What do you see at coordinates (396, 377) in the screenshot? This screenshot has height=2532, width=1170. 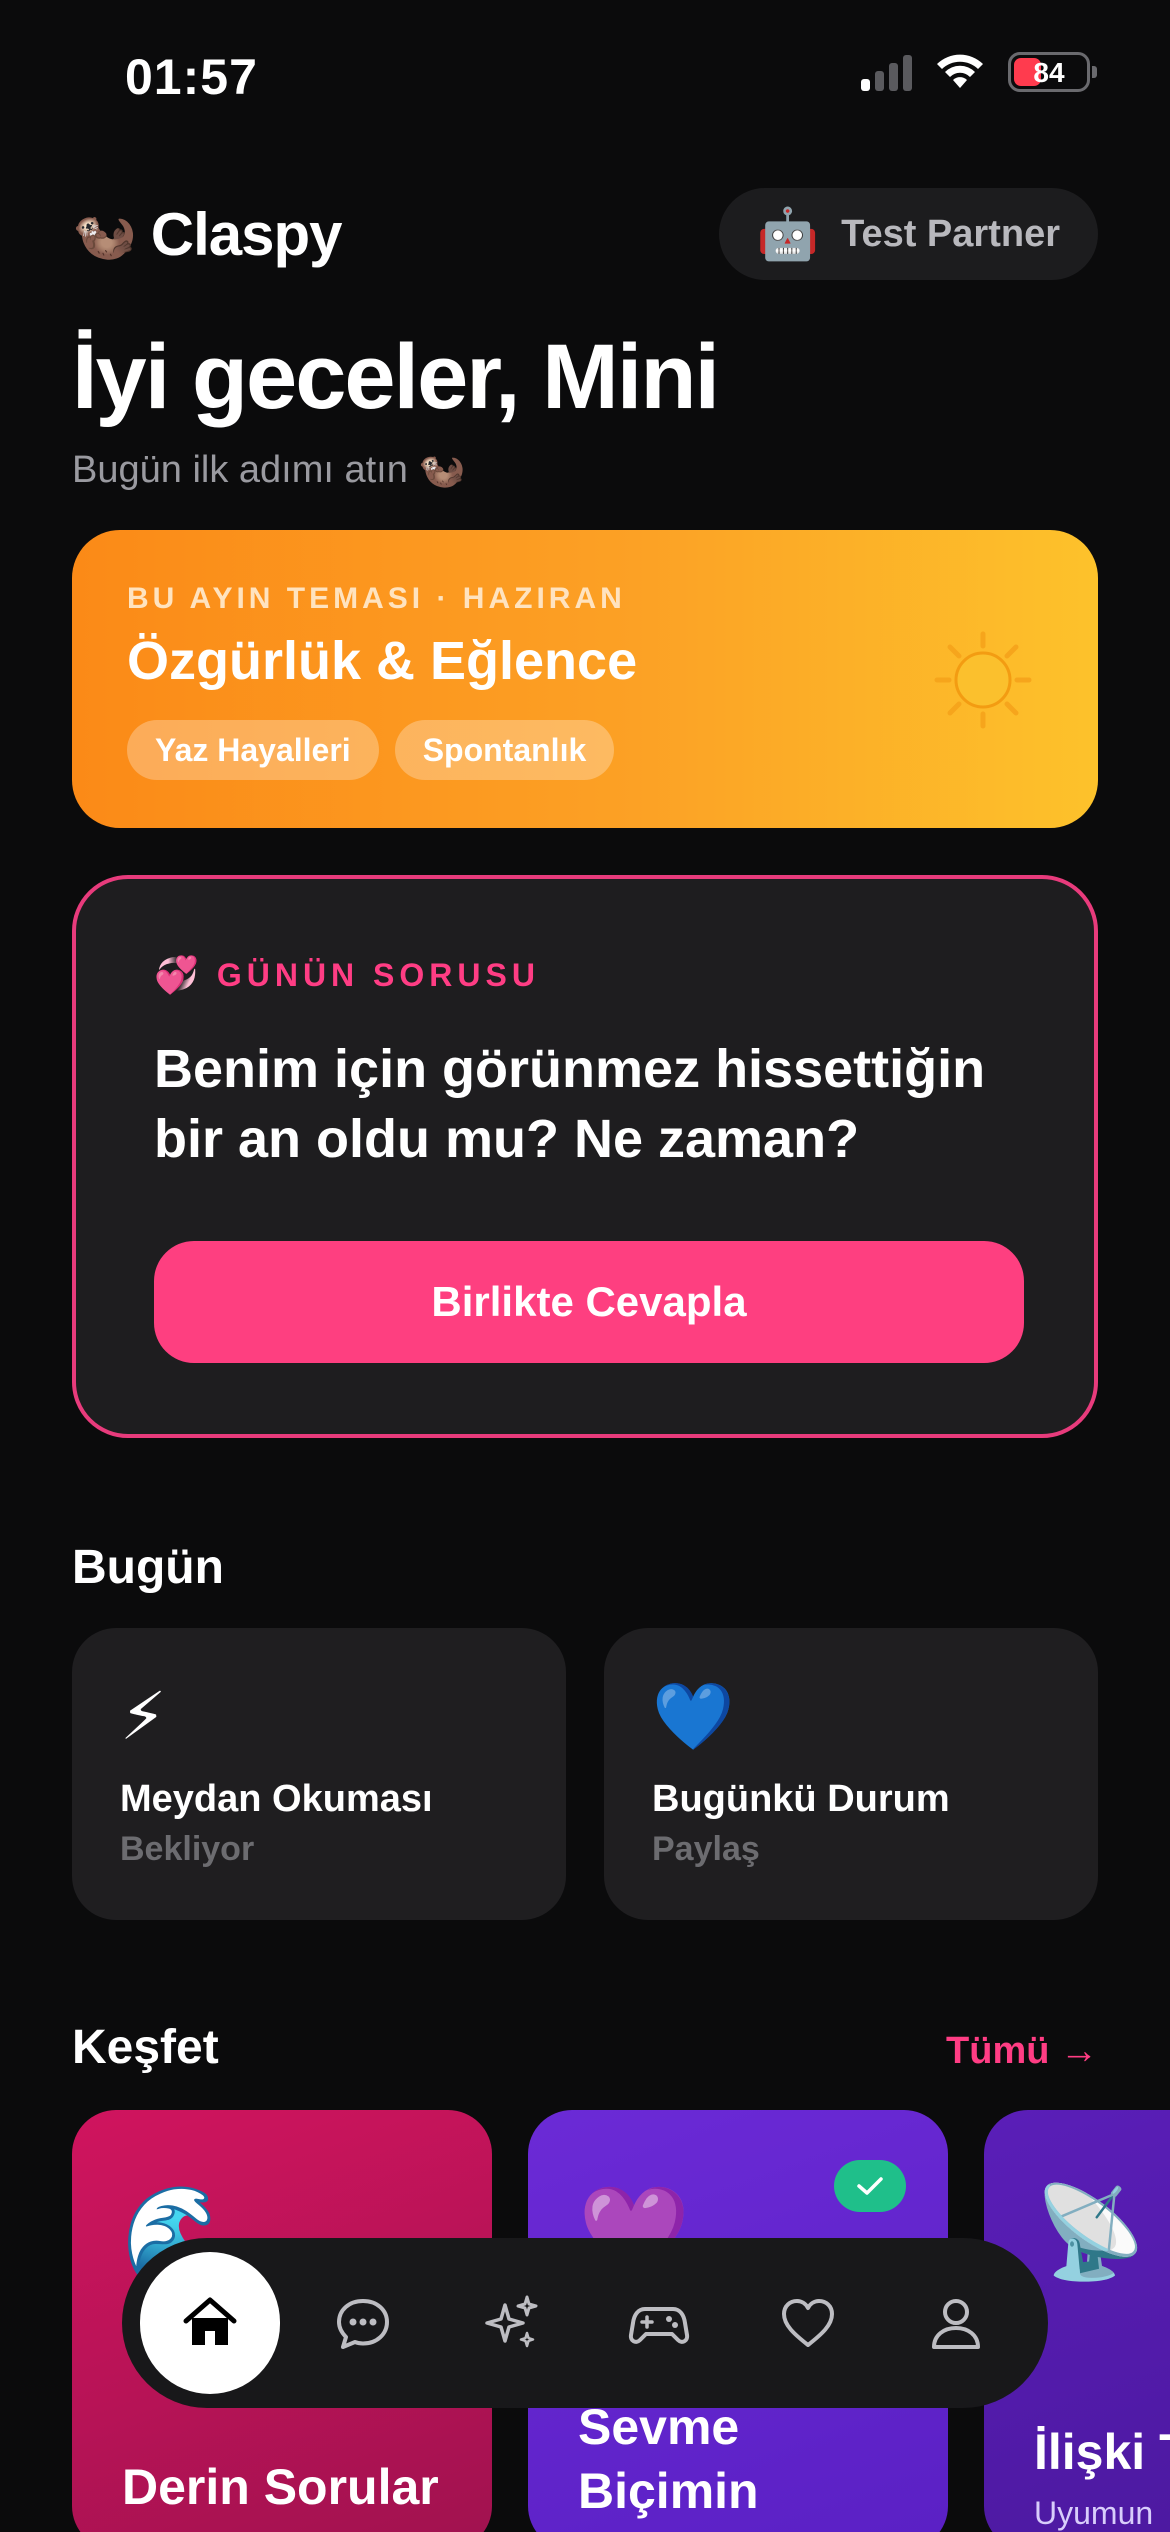 I see `greeting-title: İyi geceler, Mini` at bounding box center [396, 377].